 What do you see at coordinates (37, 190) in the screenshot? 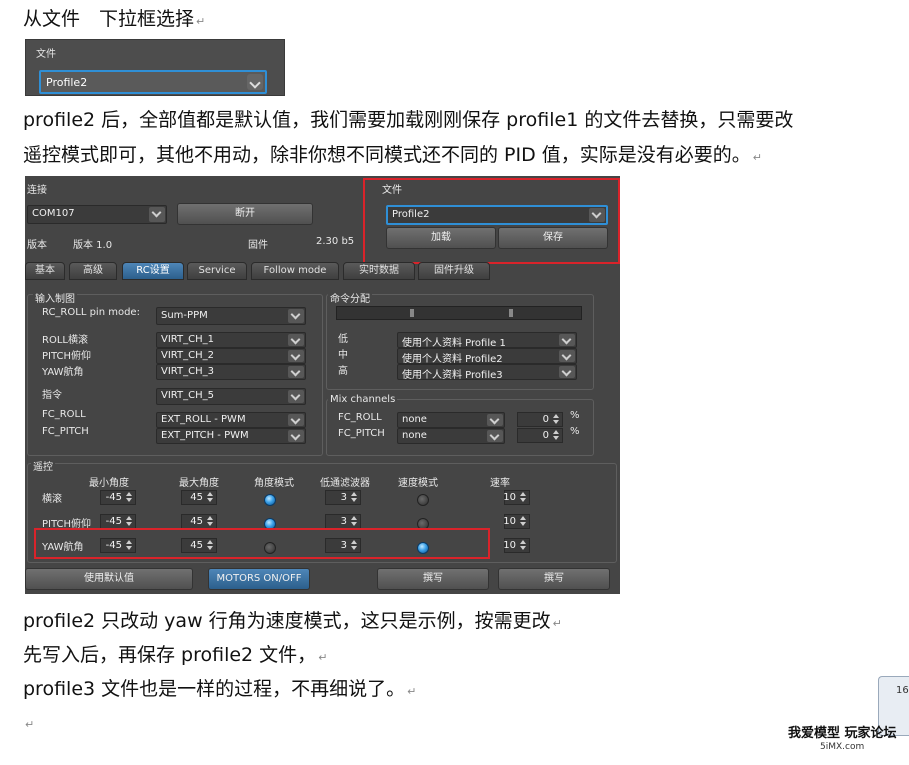
I see `connection-label: 连接` at bounding box center [37, 190].